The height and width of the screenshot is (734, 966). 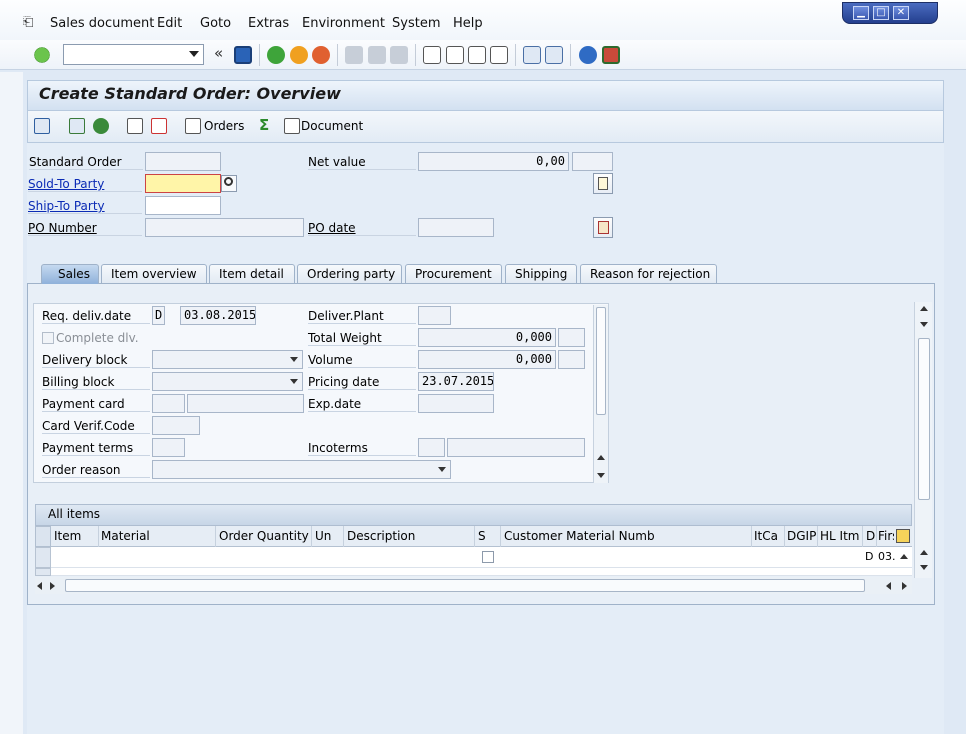 What do you see at coordinates (301, 469) in the screenshot?
I see `order-reason-select` at bounding box center [301, 469].